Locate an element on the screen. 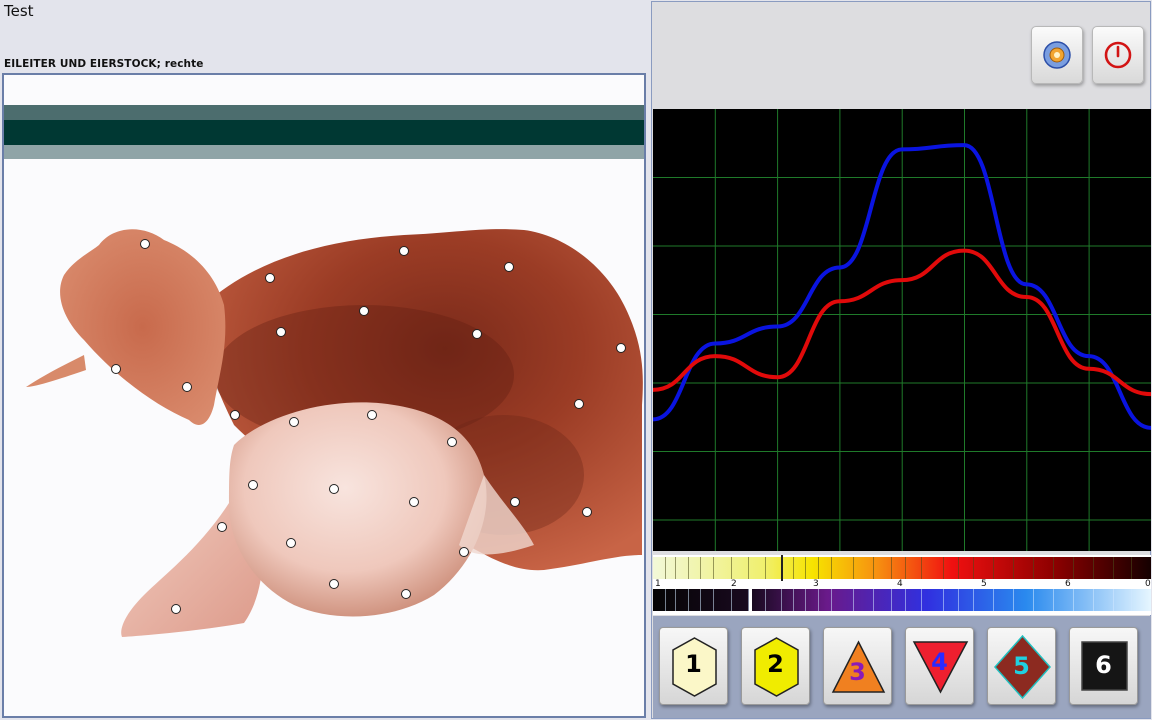 The image size is (1152, 720). number-button-2: 2 is located at coordinates (775, 666).